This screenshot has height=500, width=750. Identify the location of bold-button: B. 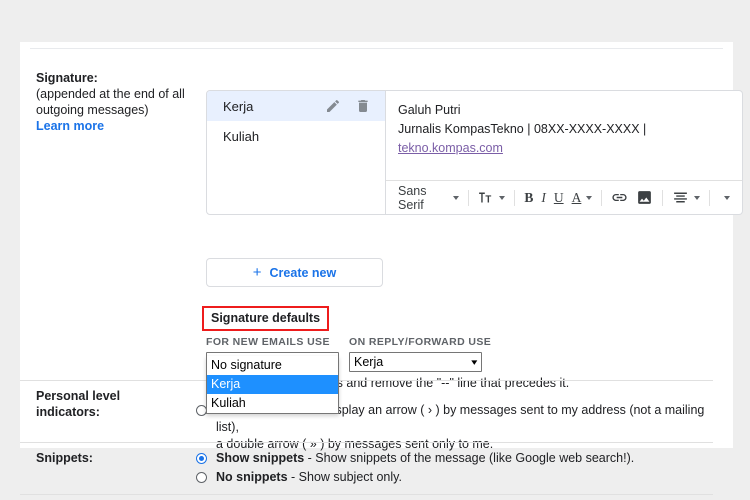
(528, 198).